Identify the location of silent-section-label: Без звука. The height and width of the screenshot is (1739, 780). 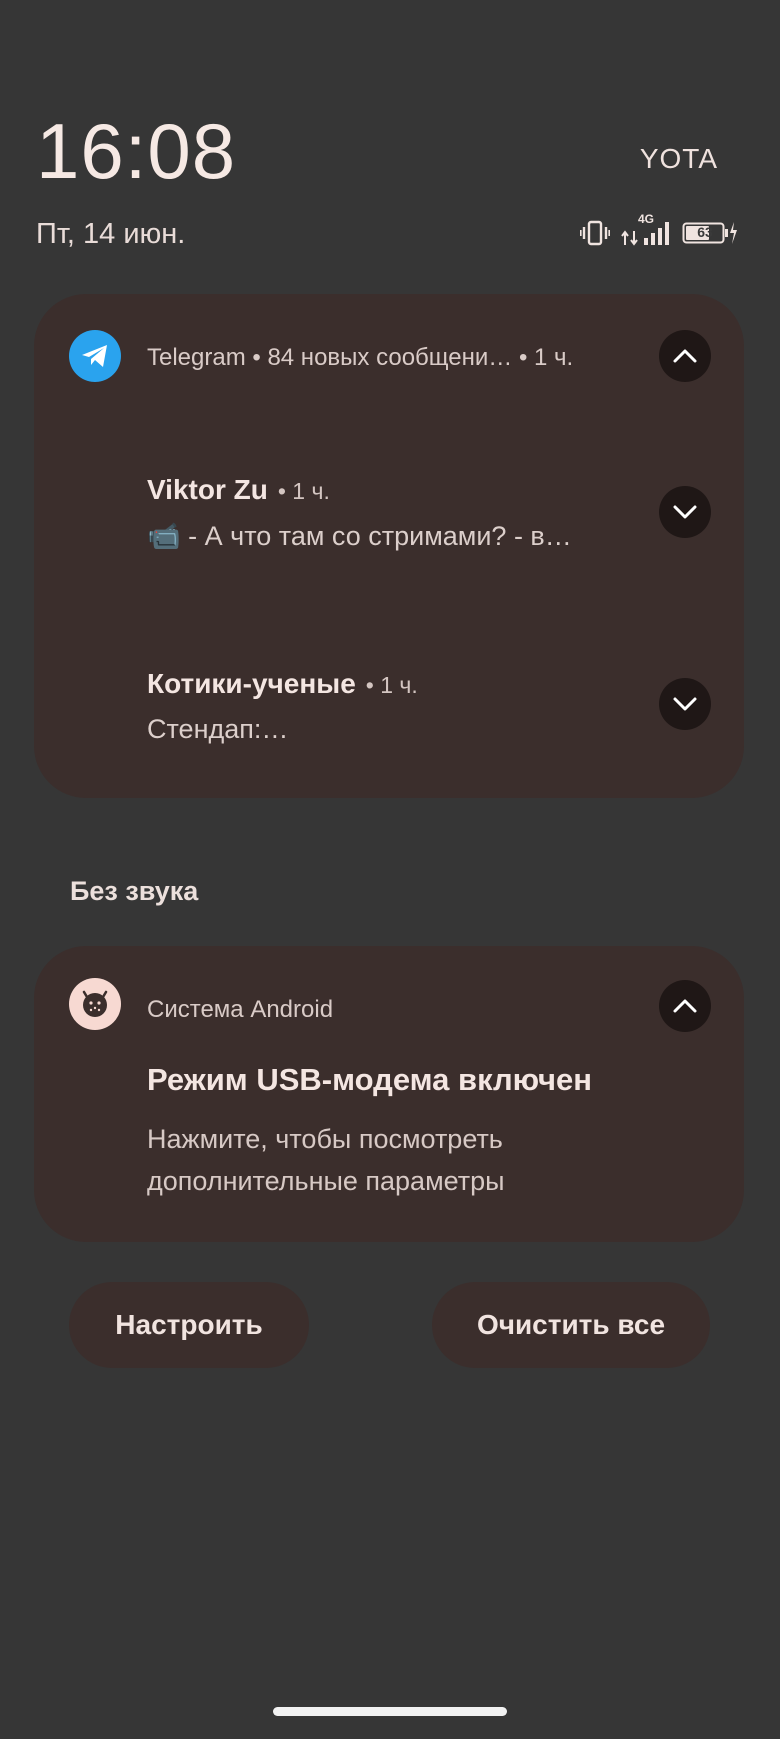
(134, 891).